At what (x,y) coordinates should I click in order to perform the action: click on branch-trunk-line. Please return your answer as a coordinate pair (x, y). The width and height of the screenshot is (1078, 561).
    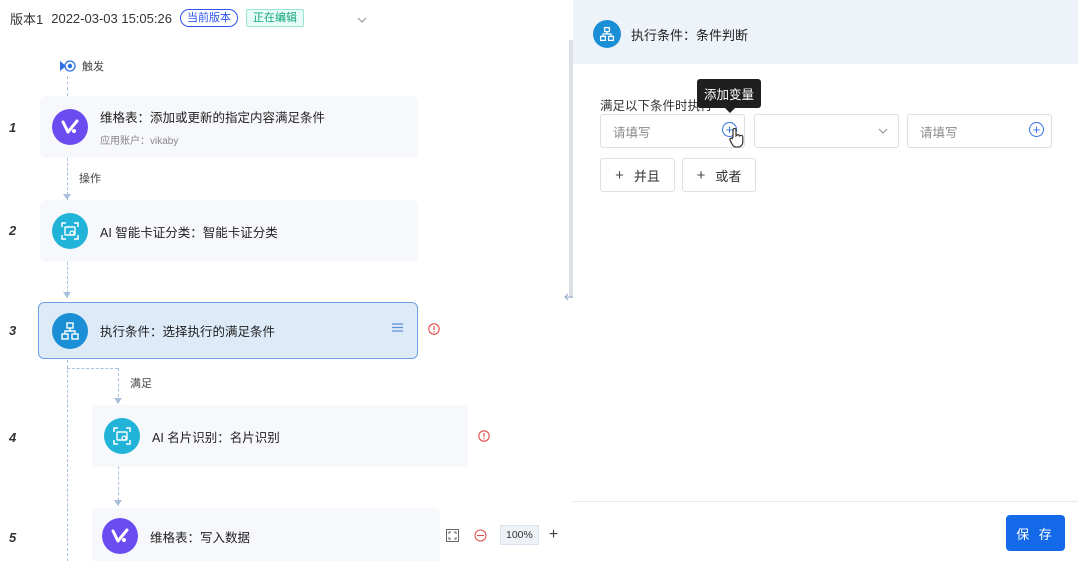
    Looking at the image, I should click on (67, 460).